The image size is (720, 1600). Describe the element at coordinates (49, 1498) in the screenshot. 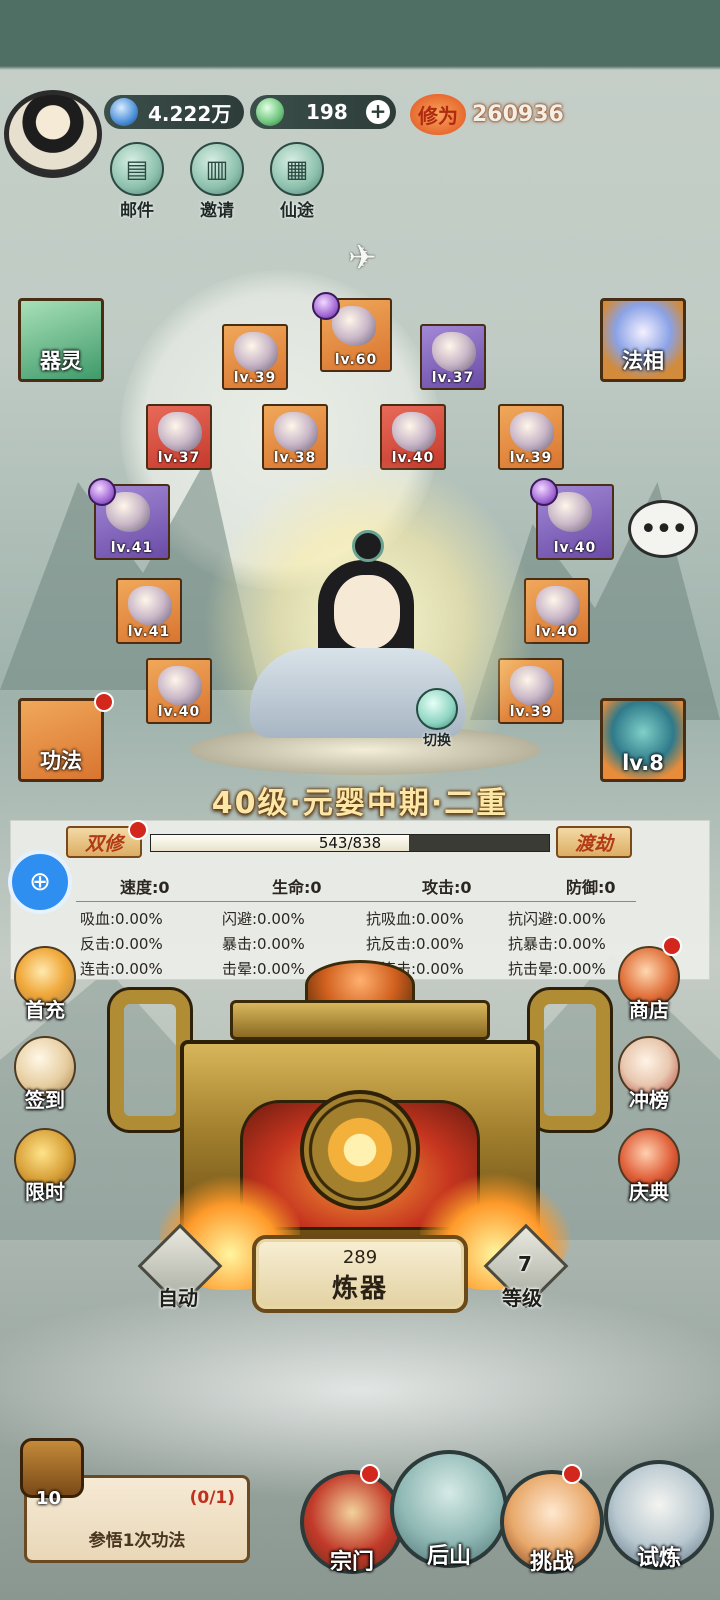

I see `chest-count: 10` at that location.